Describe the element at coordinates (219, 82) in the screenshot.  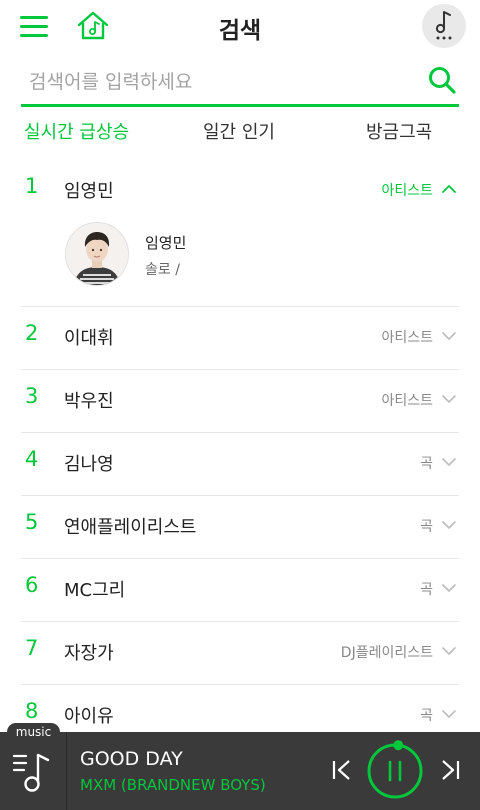
I see `search-input` at that location.